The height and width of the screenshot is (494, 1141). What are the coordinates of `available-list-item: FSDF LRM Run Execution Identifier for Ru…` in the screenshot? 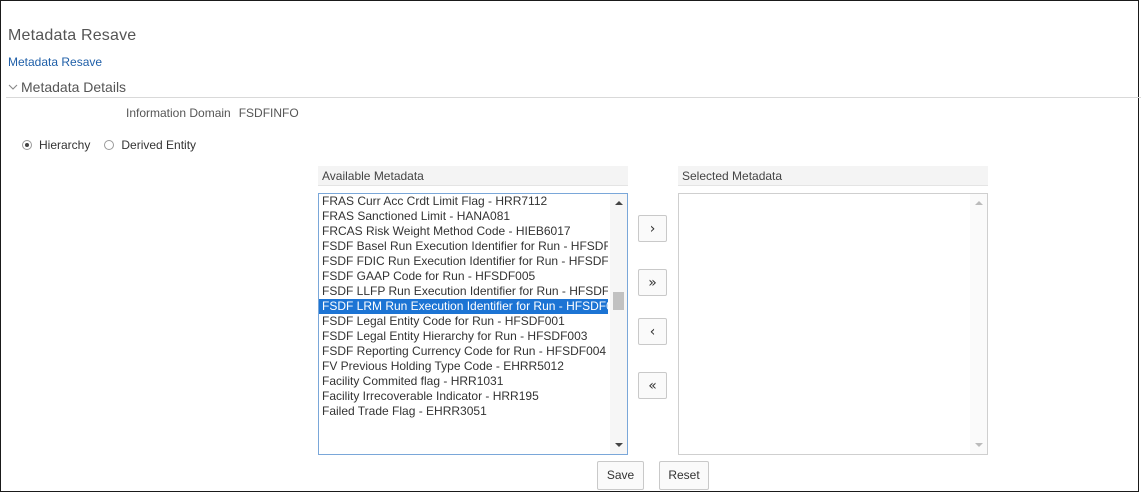 It's located at (463, 306).